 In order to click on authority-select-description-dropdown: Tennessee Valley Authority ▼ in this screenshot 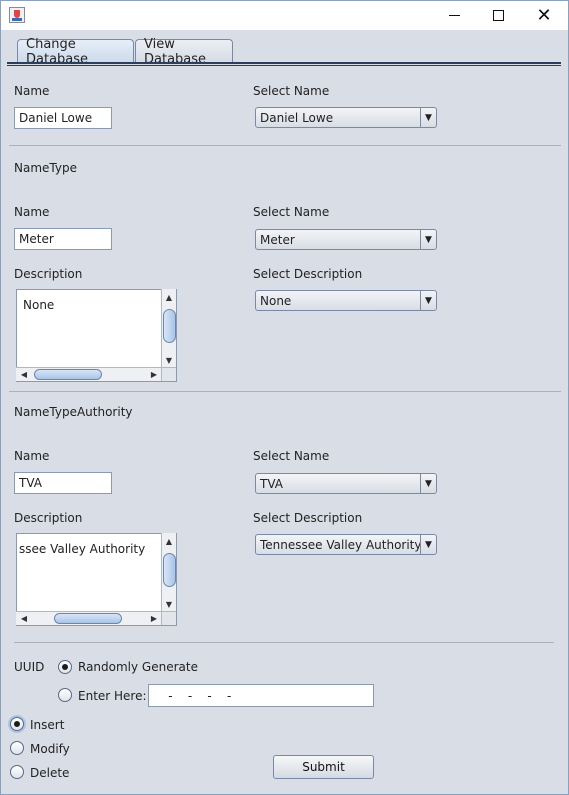, I will do `click(346, 544)`.